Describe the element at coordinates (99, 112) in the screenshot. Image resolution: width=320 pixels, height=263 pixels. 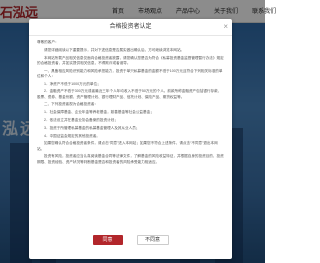
I see `paragraph: 1．社会保障基金、企业年金等养老基金，慈善基金等社会公益基金；` at that location.